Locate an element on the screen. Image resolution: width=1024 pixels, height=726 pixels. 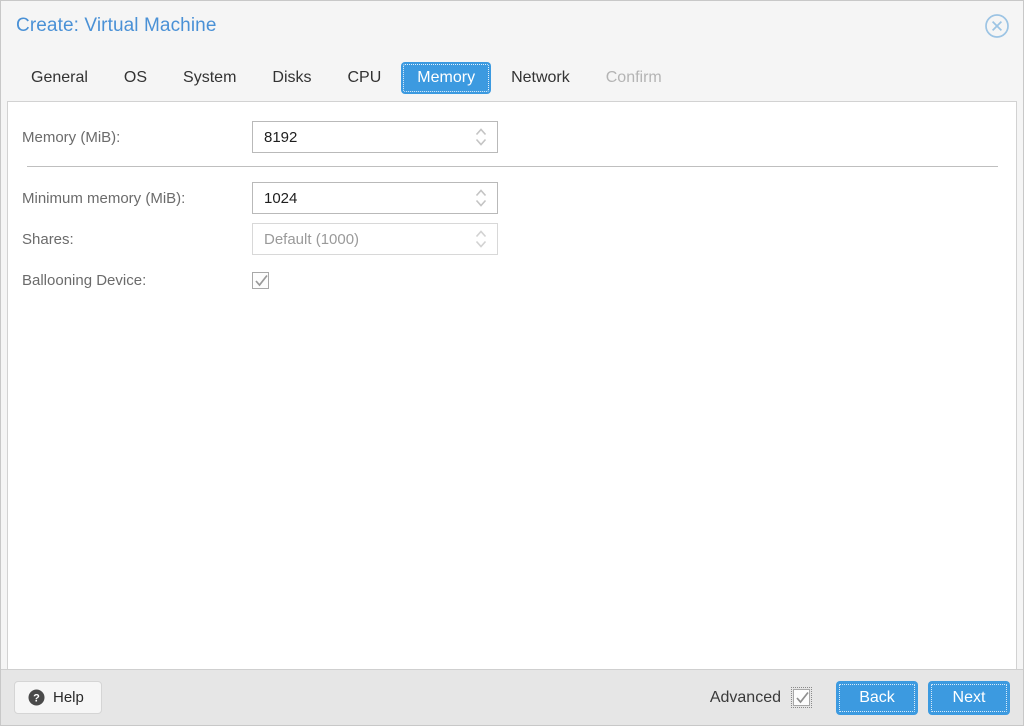
memory-label: Memory (MiB): is located at coordinates (71, 137).